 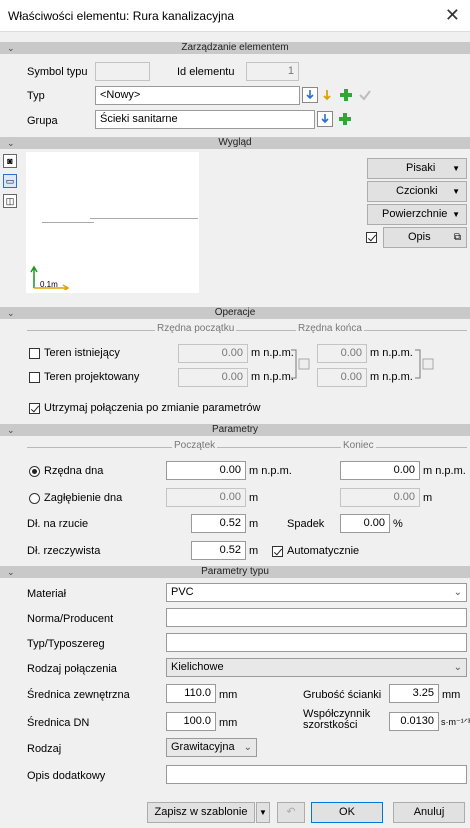 I want to click on unit-label: s·m⁻¹ᐟ³, so click(x=455, y=722).